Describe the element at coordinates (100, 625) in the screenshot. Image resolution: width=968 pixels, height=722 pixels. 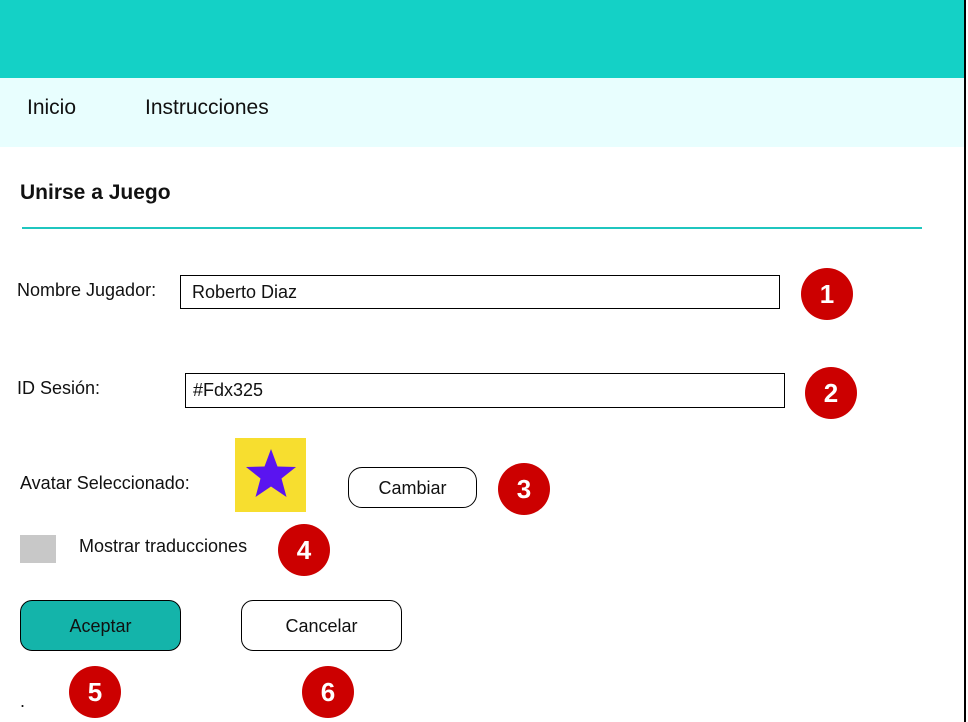
I see `accept-button: Aceptar` at that location.